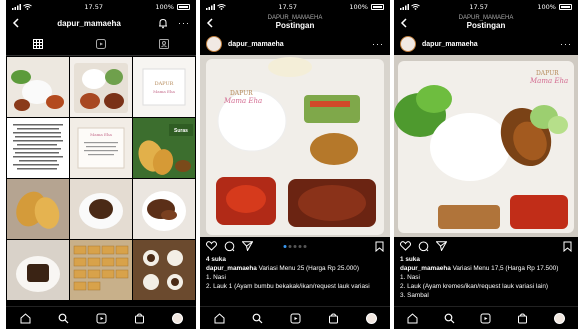 Image resolution: width=581 pixels, height=329 pixels. I want to click on page-title: Postingan, so click(295, 25).